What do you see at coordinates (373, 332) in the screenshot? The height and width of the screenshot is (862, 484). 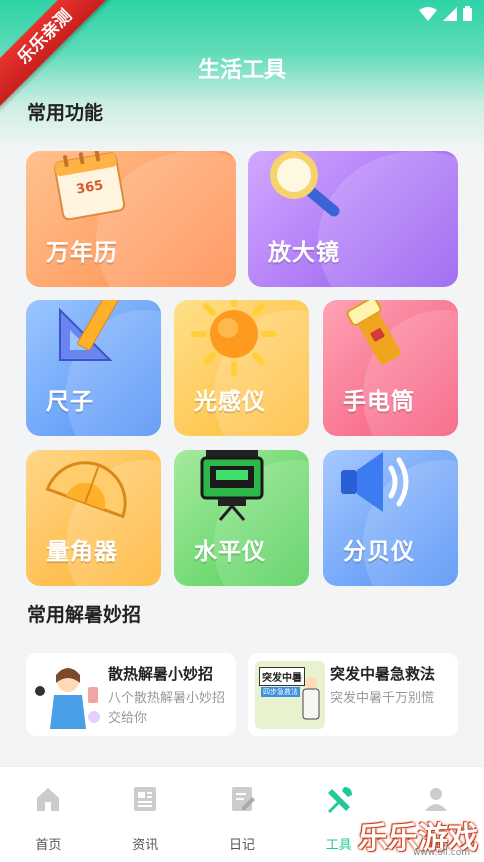 I see `flashlight-icon` at bounding box center [373, 332].